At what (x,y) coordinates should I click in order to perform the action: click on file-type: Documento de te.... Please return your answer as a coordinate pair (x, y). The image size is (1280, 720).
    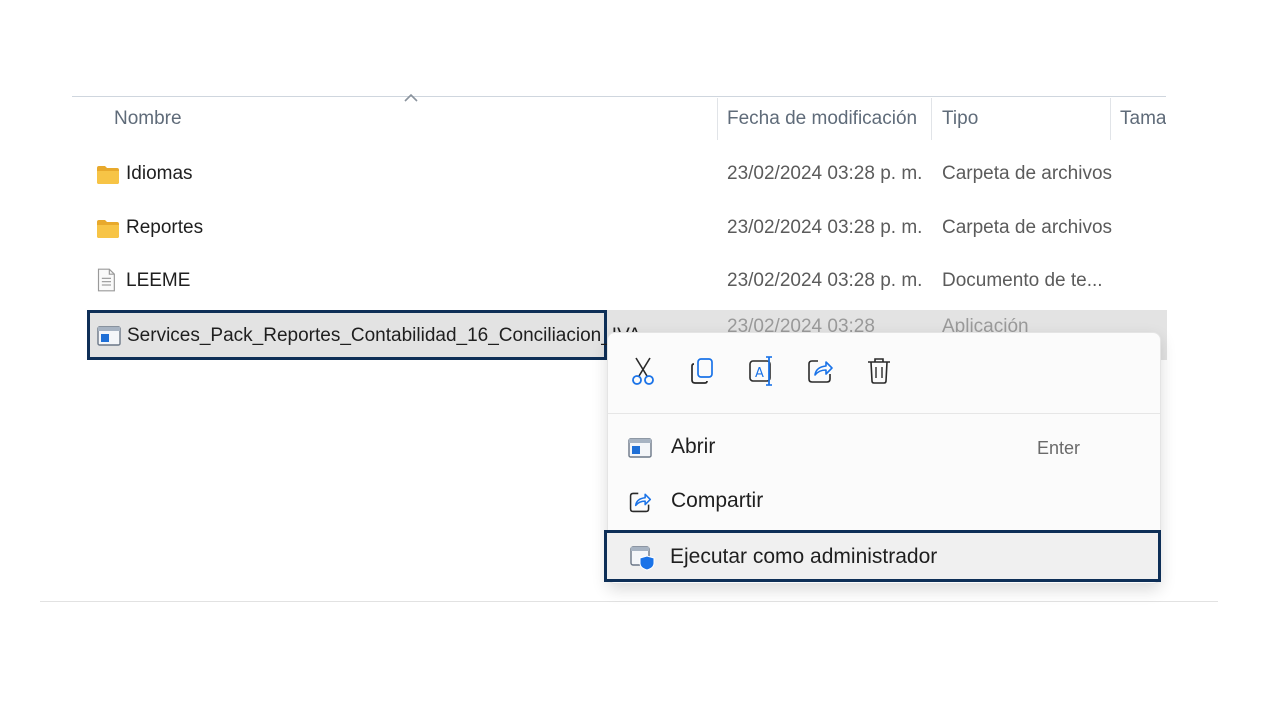
    Looking at the image, I should click on (1022, 280).